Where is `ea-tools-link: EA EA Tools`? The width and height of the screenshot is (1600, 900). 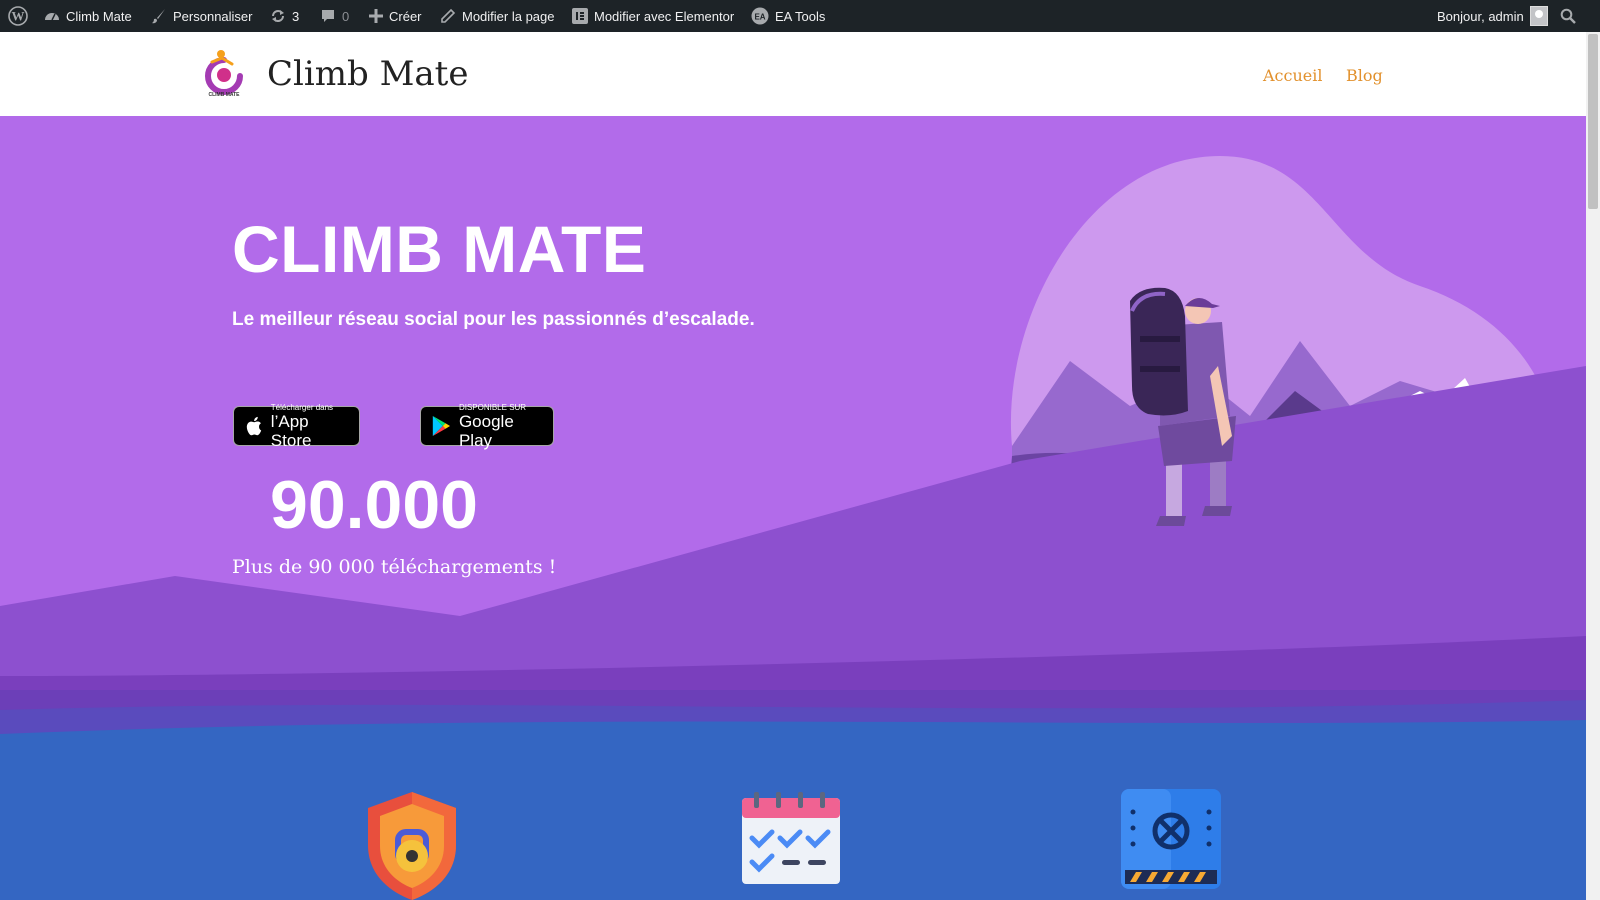
ea-tools-link: EA EA Tools is located at coordinates (788, 16).